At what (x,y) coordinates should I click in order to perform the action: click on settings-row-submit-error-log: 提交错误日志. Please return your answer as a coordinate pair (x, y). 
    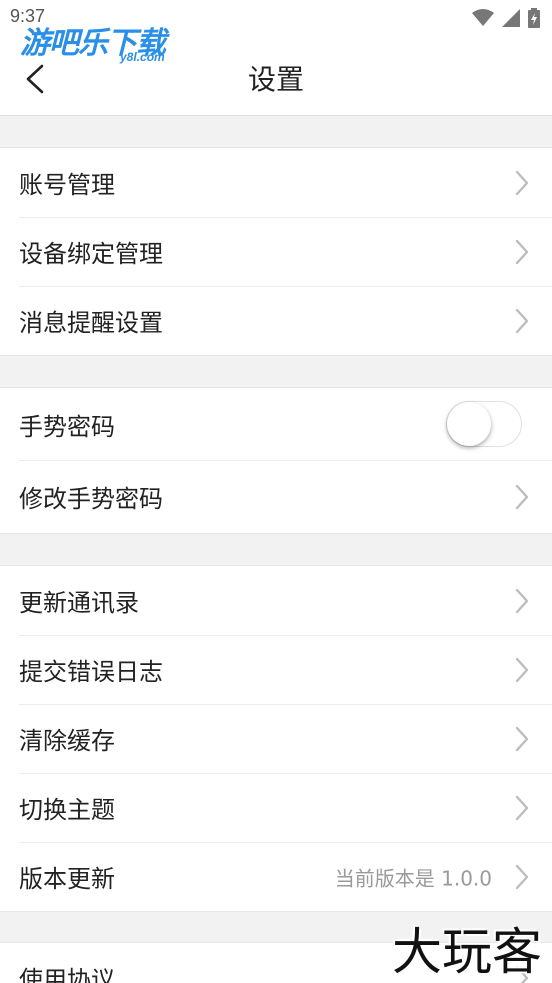
    Looking at the image, I should click on (276, 669).